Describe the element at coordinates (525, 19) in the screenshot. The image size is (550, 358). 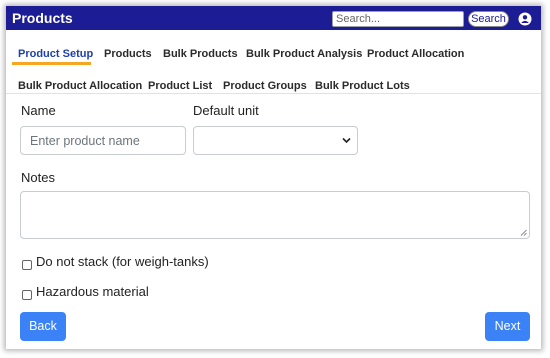
I see `user-icon` at that location.